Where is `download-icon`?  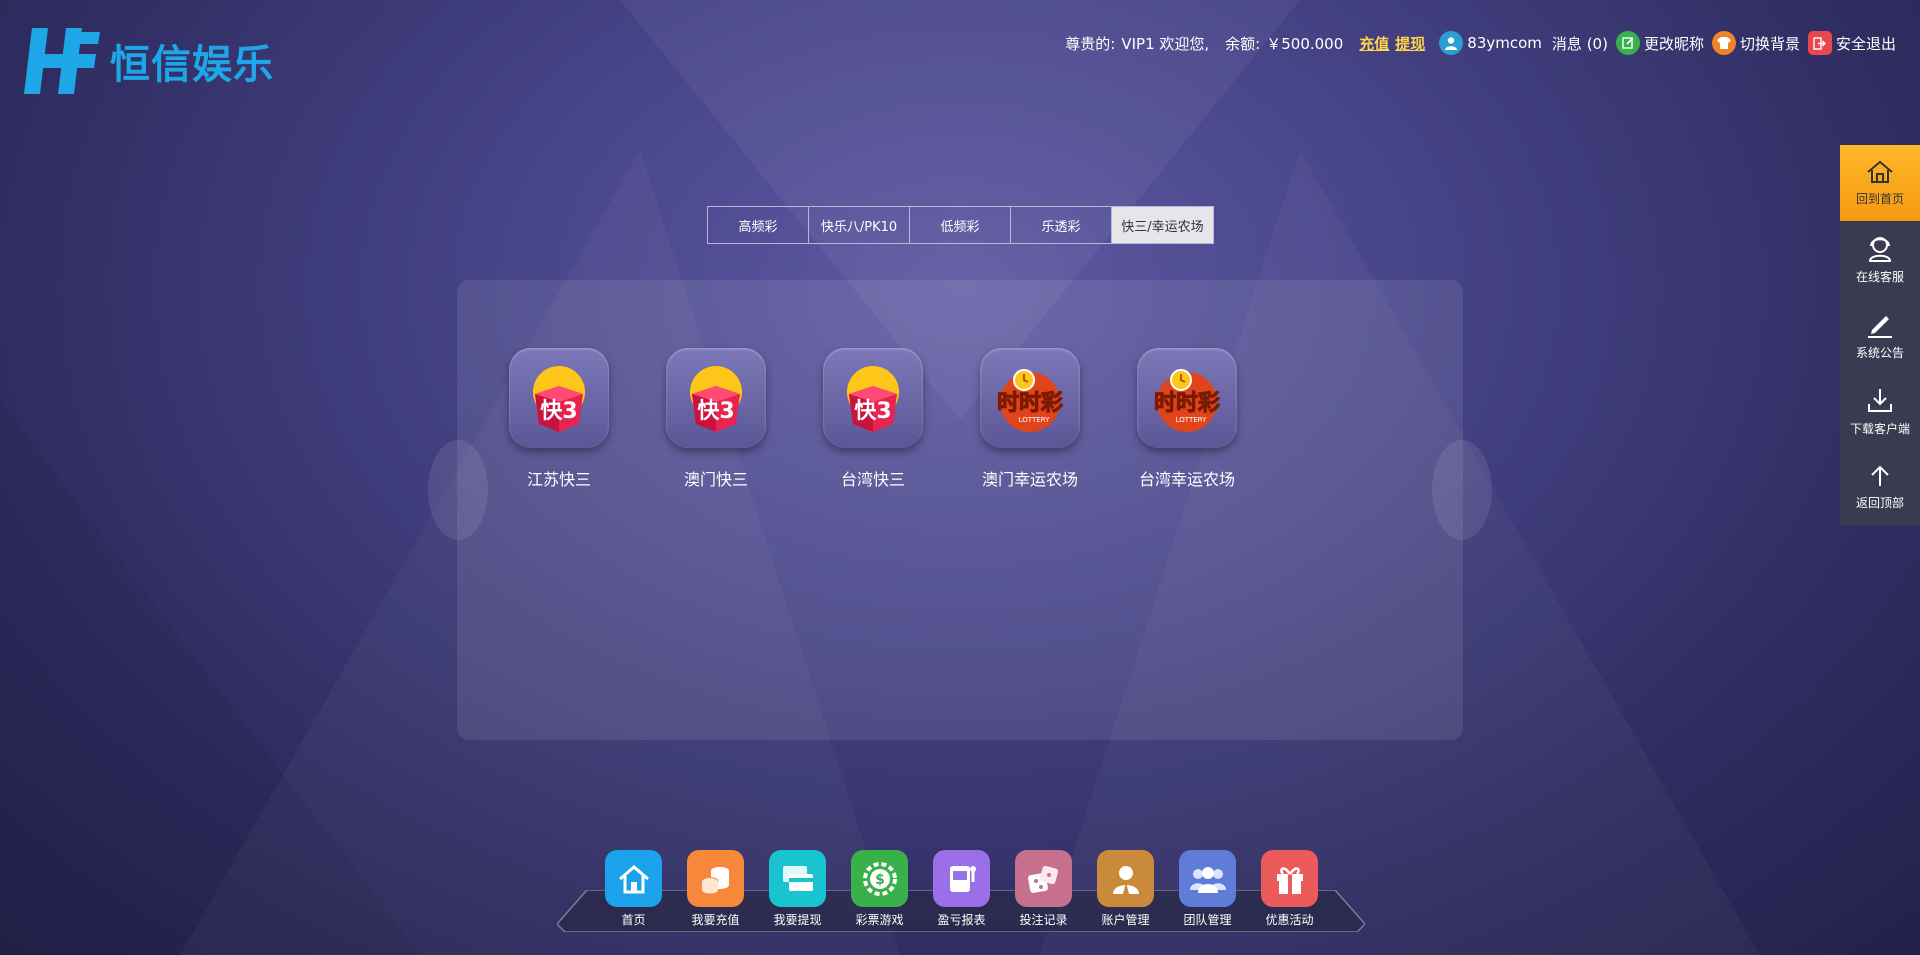
download-icon is located at coordinates (1880, 400).